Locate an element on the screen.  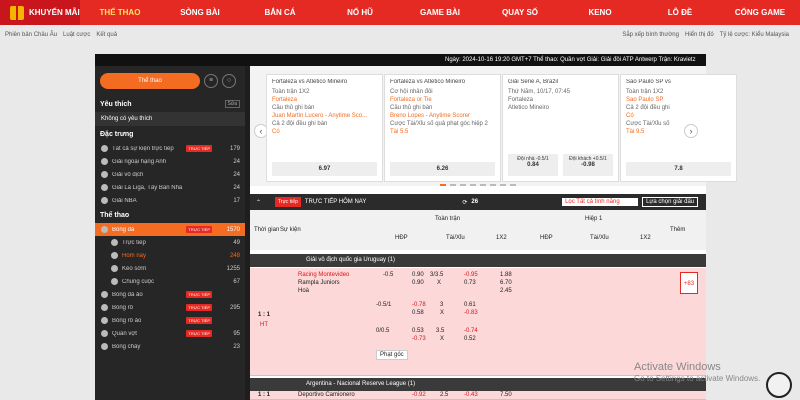
results-link: Kết quả is located at coordinates (106, 35).